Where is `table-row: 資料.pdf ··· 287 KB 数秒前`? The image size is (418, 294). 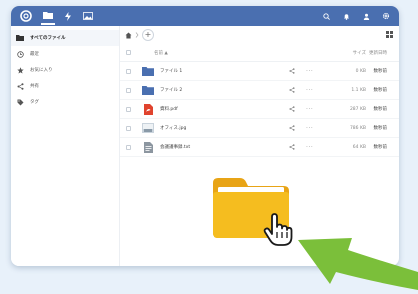 table-row: 資料.pdf ··· 287 KB 数秒前 is located at coordinates (259, 109).